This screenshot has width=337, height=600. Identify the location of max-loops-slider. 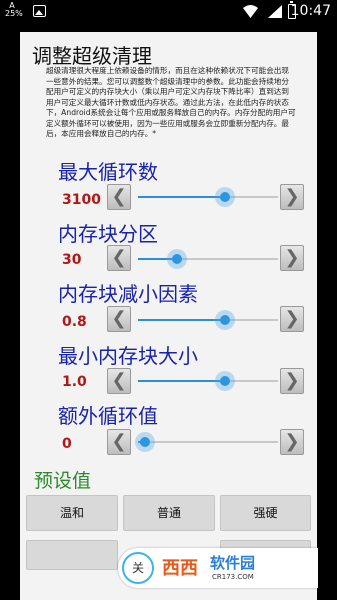
(208, 197).